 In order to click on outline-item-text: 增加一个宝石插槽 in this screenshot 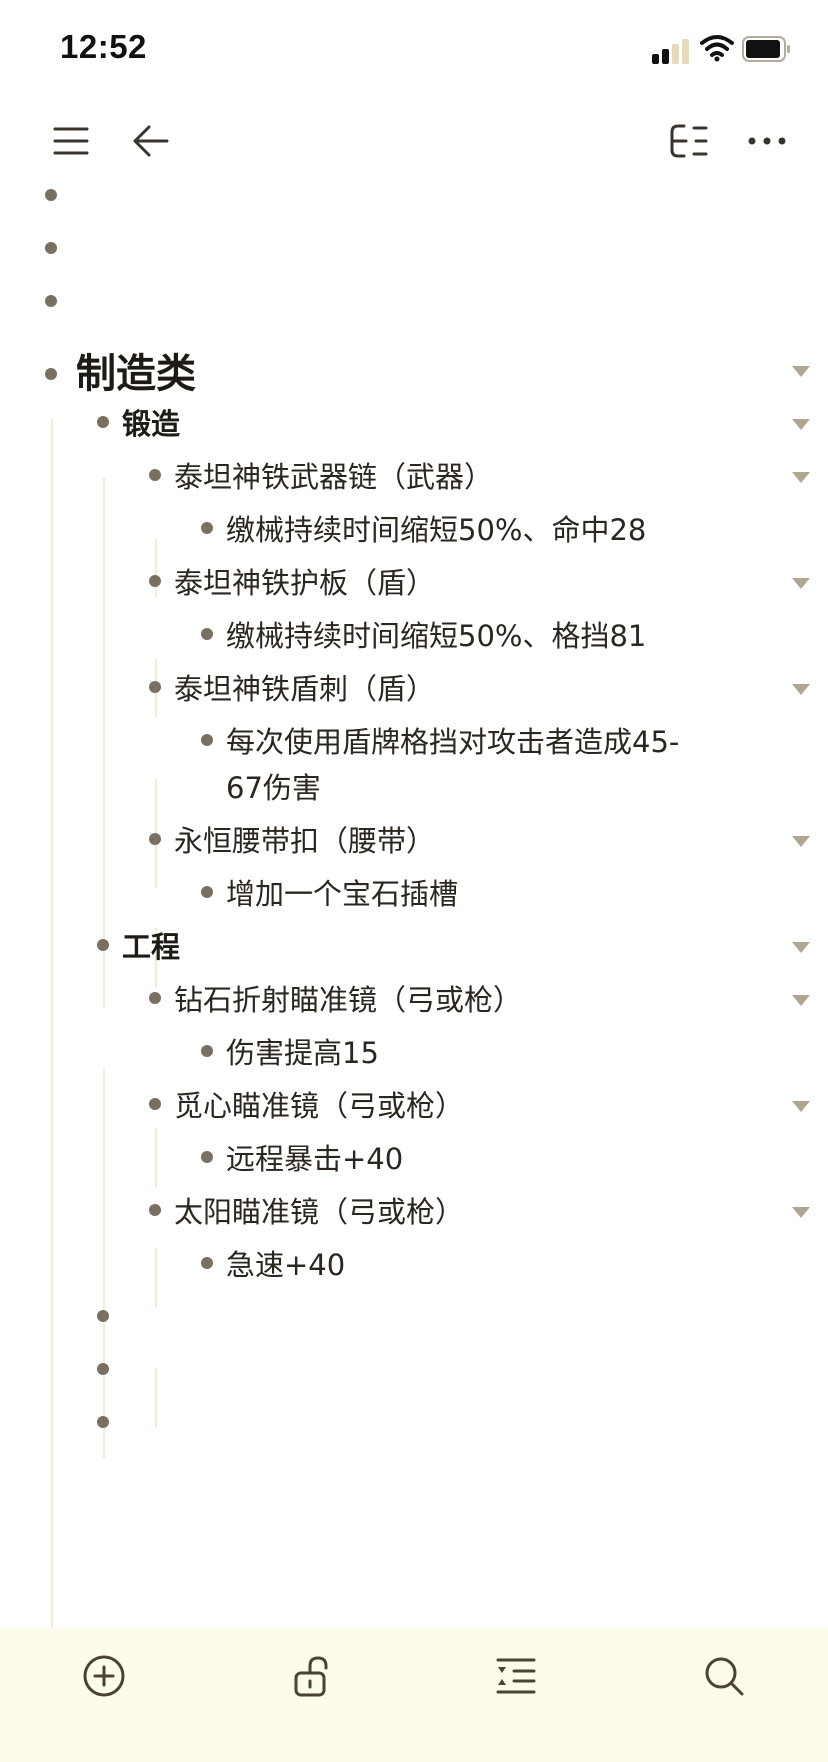, I will do `click(342, 894)`.